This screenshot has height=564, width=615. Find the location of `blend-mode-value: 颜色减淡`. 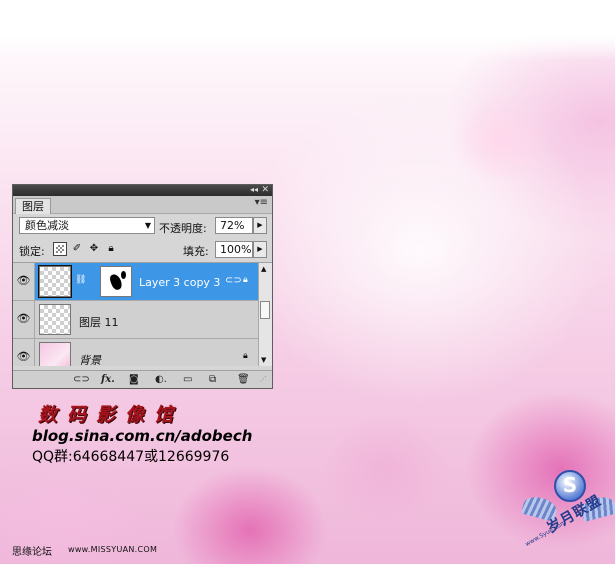

blend-mode-value: 颜色减淡 is located at coordinates (47, 225).